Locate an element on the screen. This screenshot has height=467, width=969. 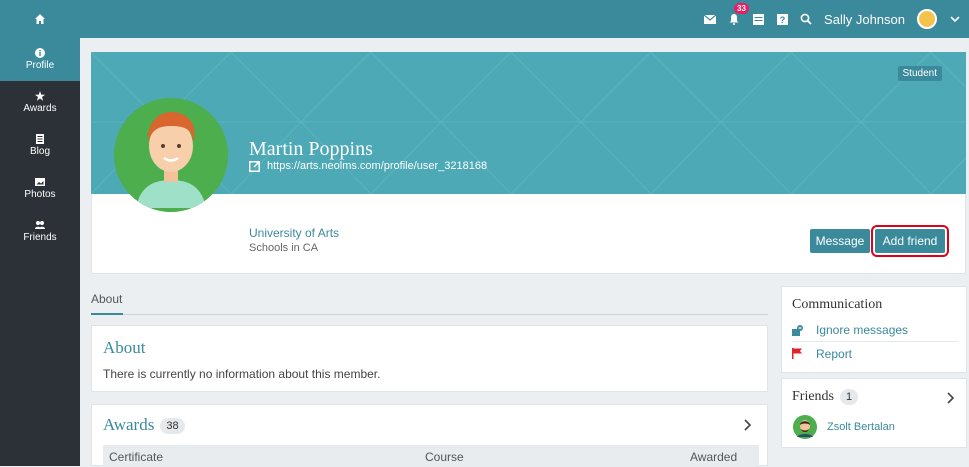
mail-icon is located at coordinates (710, 19).